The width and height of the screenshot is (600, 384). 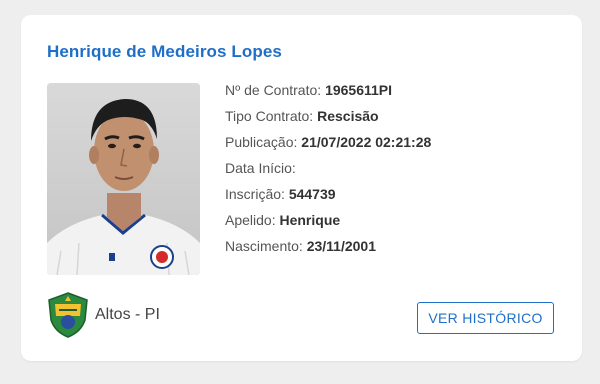 I want to click on field-nickname: Apelido: Henrique, so click(x=328, y=220).